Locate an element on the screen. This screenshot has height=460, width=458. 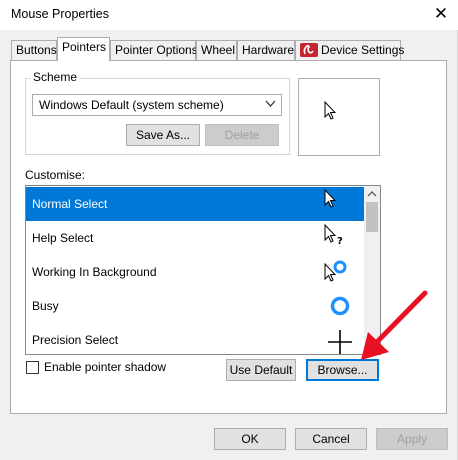
tab-hardware: Hardware is located at coordinates (266, 50).